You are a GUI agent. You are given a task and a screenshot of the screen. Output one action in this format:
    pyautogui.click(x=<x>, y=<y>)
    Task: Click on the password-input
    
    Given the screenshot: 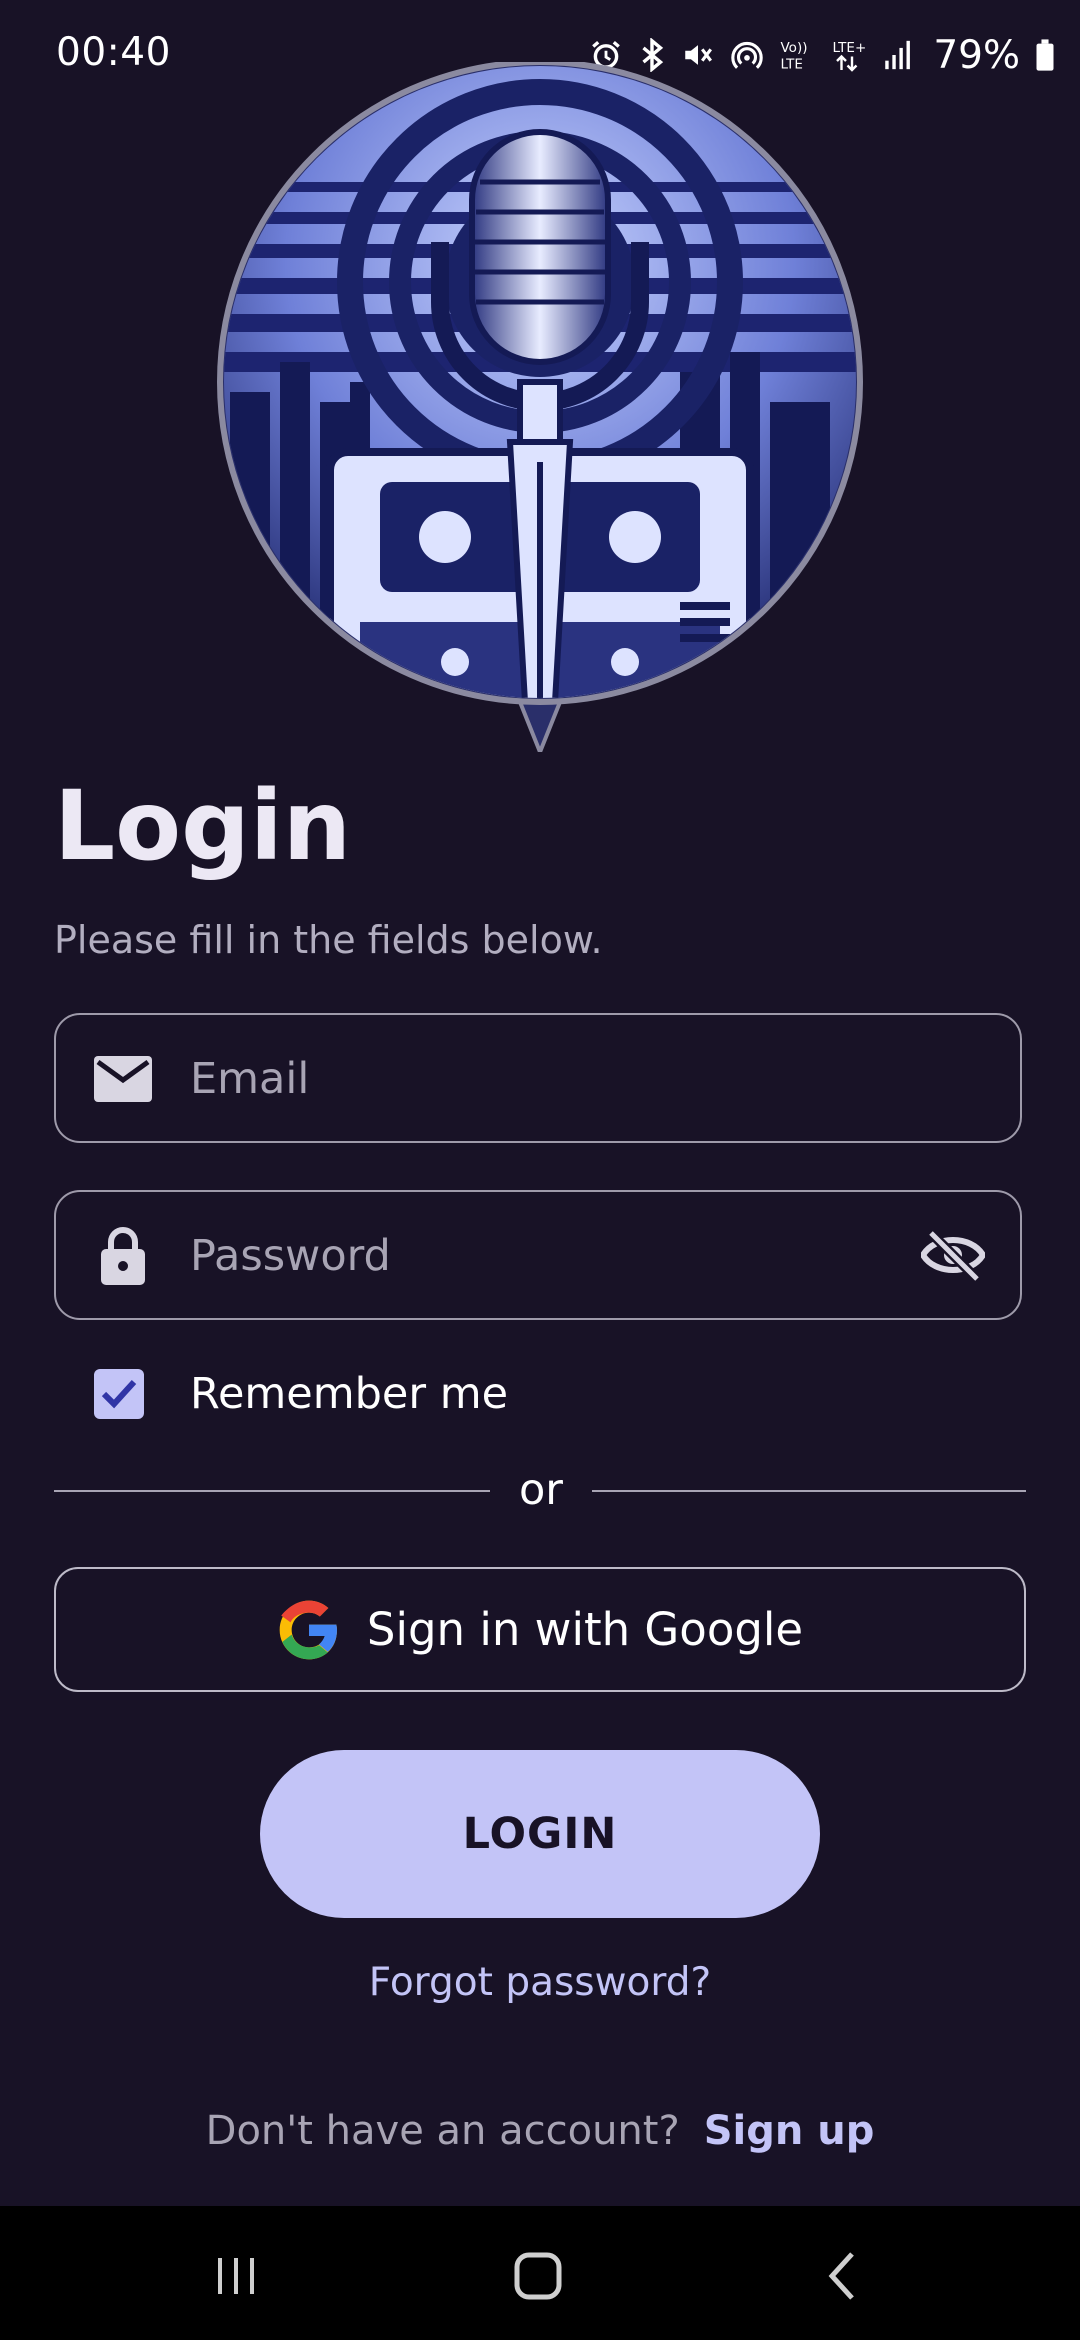 What is the action you would take?
    pyautogui.click(x=540, y=1255)
    